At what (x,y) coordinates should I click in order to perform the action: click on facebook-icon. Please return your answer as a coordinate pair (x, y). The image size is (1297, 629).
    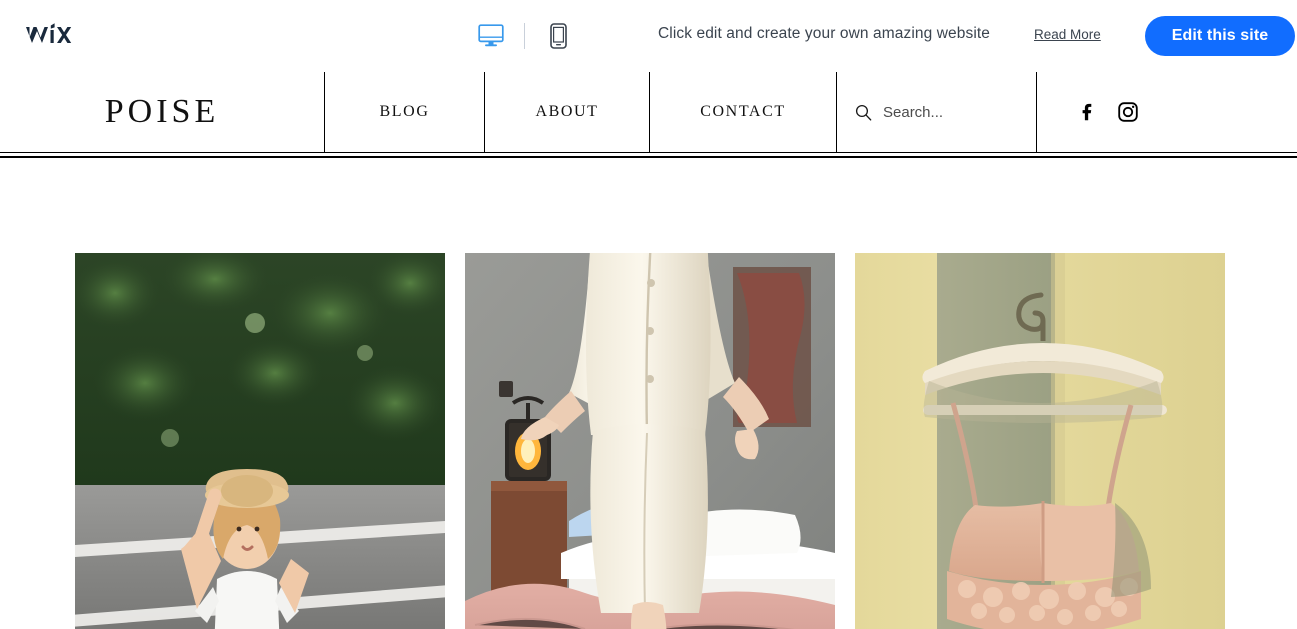
    Looking at the image, I should click on (1088, 112).